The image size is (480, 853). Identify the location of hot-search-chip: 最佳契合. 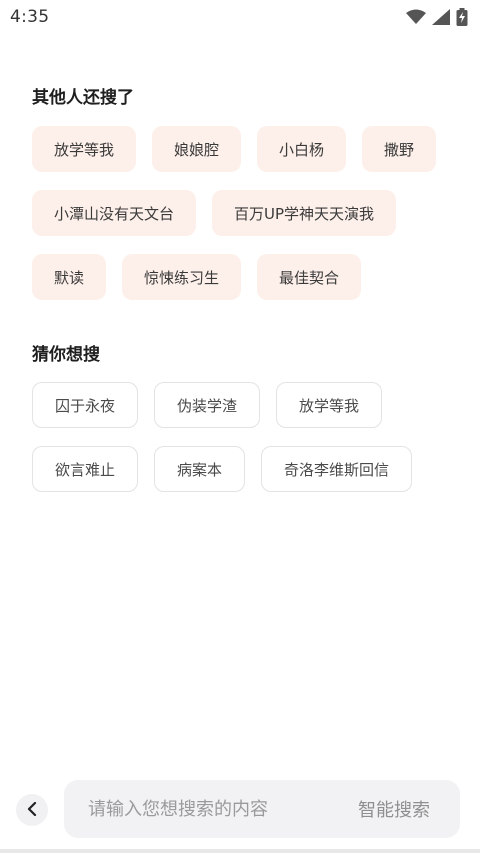
(309, 277).